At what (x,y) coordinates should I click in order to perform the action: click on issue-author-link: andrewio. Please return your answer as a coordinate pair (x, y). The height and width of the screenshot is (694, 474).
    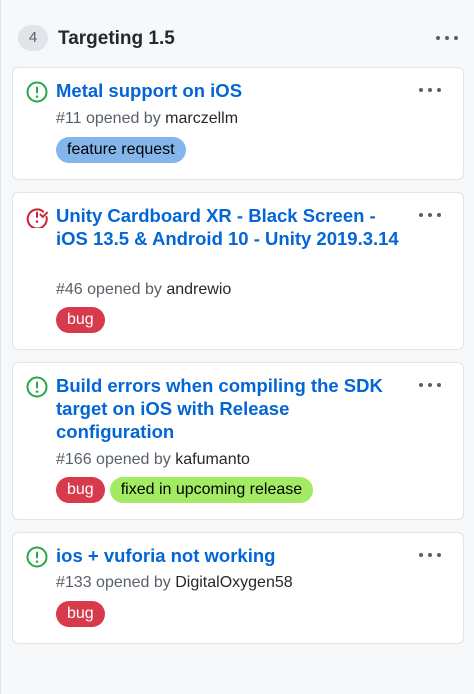
    Looking at the image, I should click on (198, 289).